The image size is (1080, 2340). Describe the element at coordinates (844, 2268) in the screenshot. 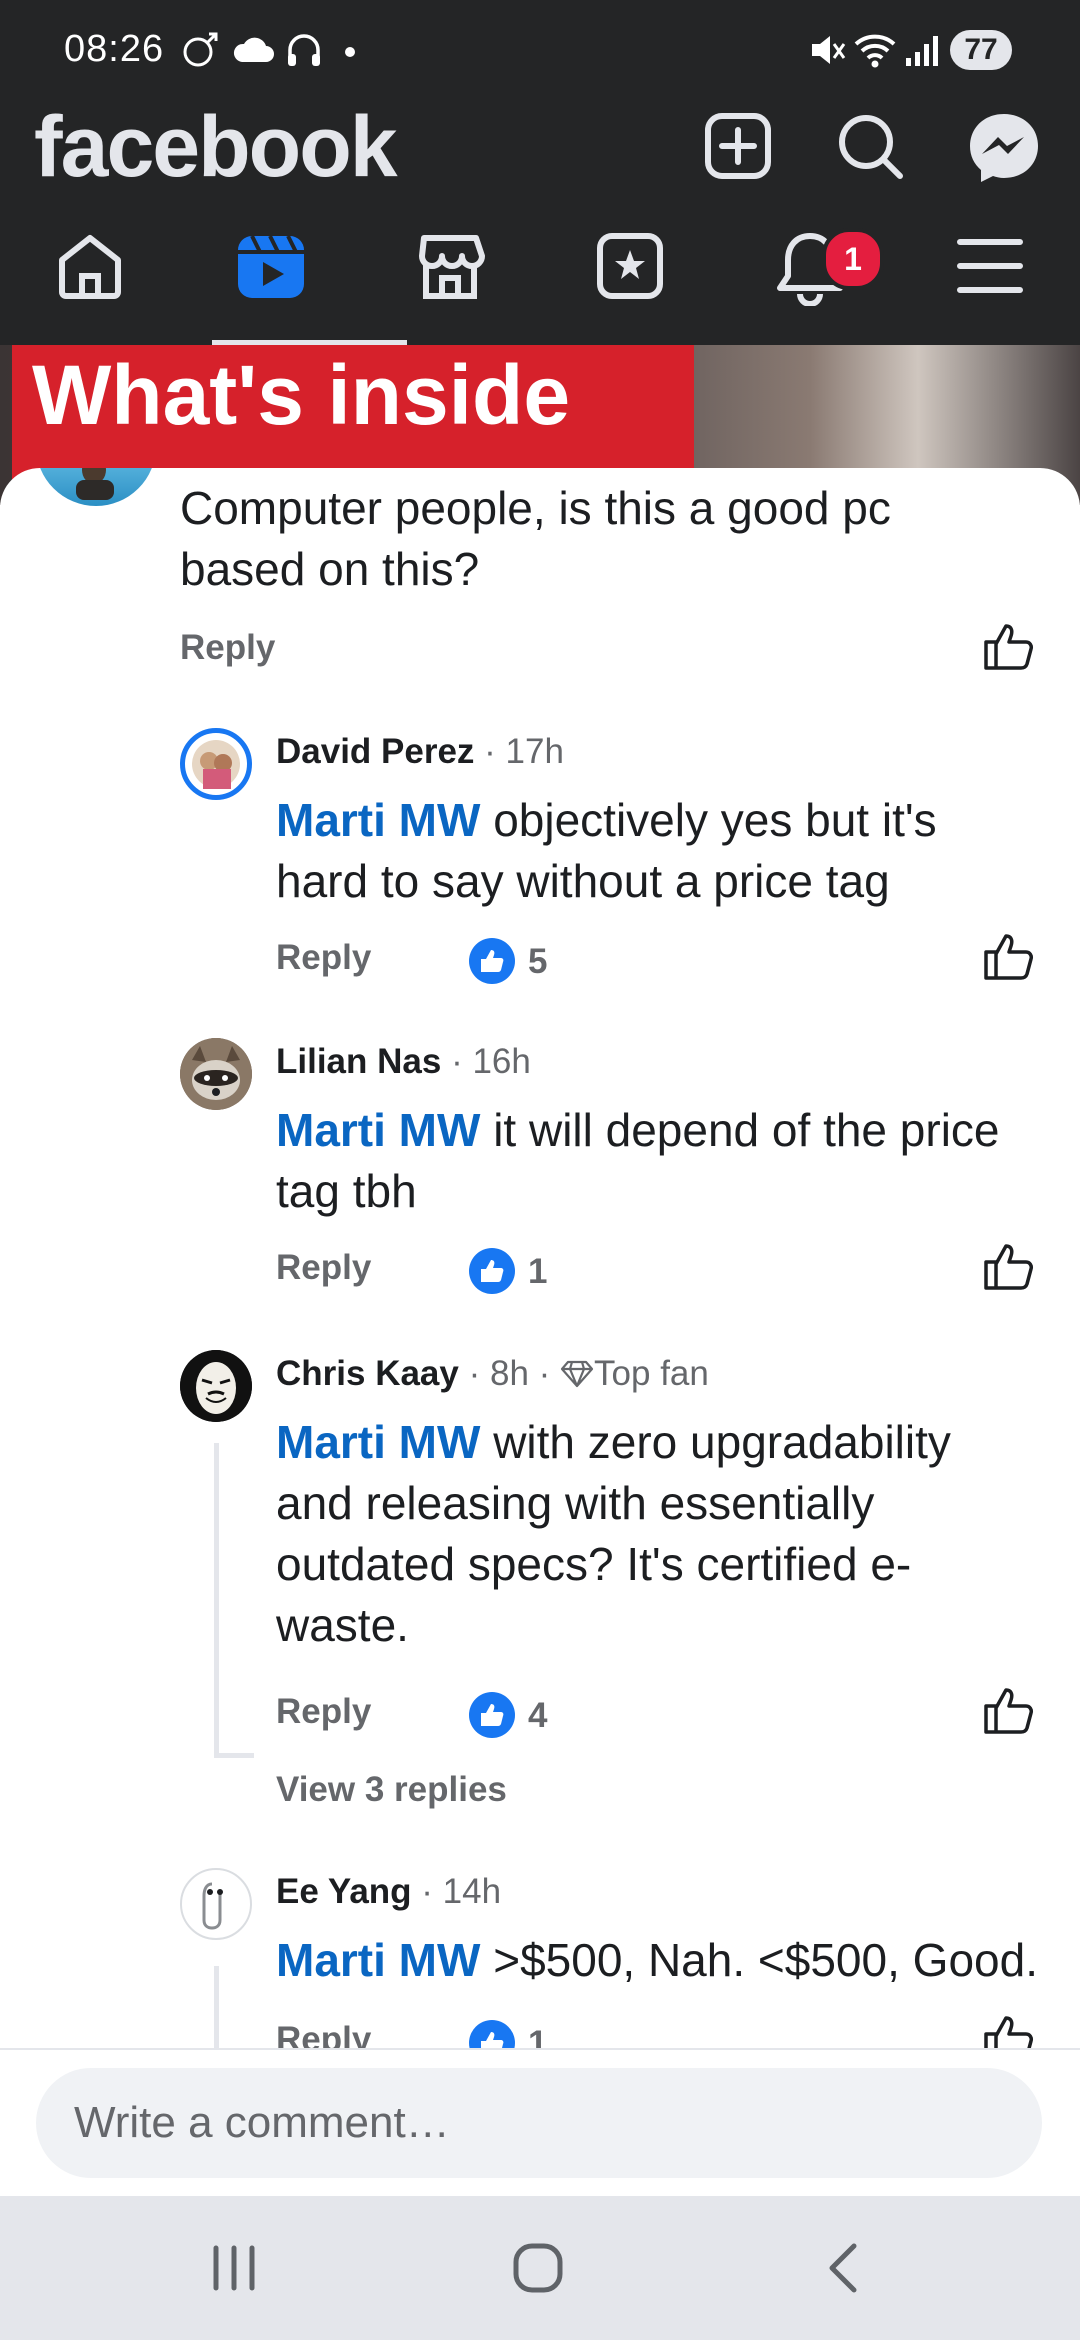

I see `back-icon` at that location.